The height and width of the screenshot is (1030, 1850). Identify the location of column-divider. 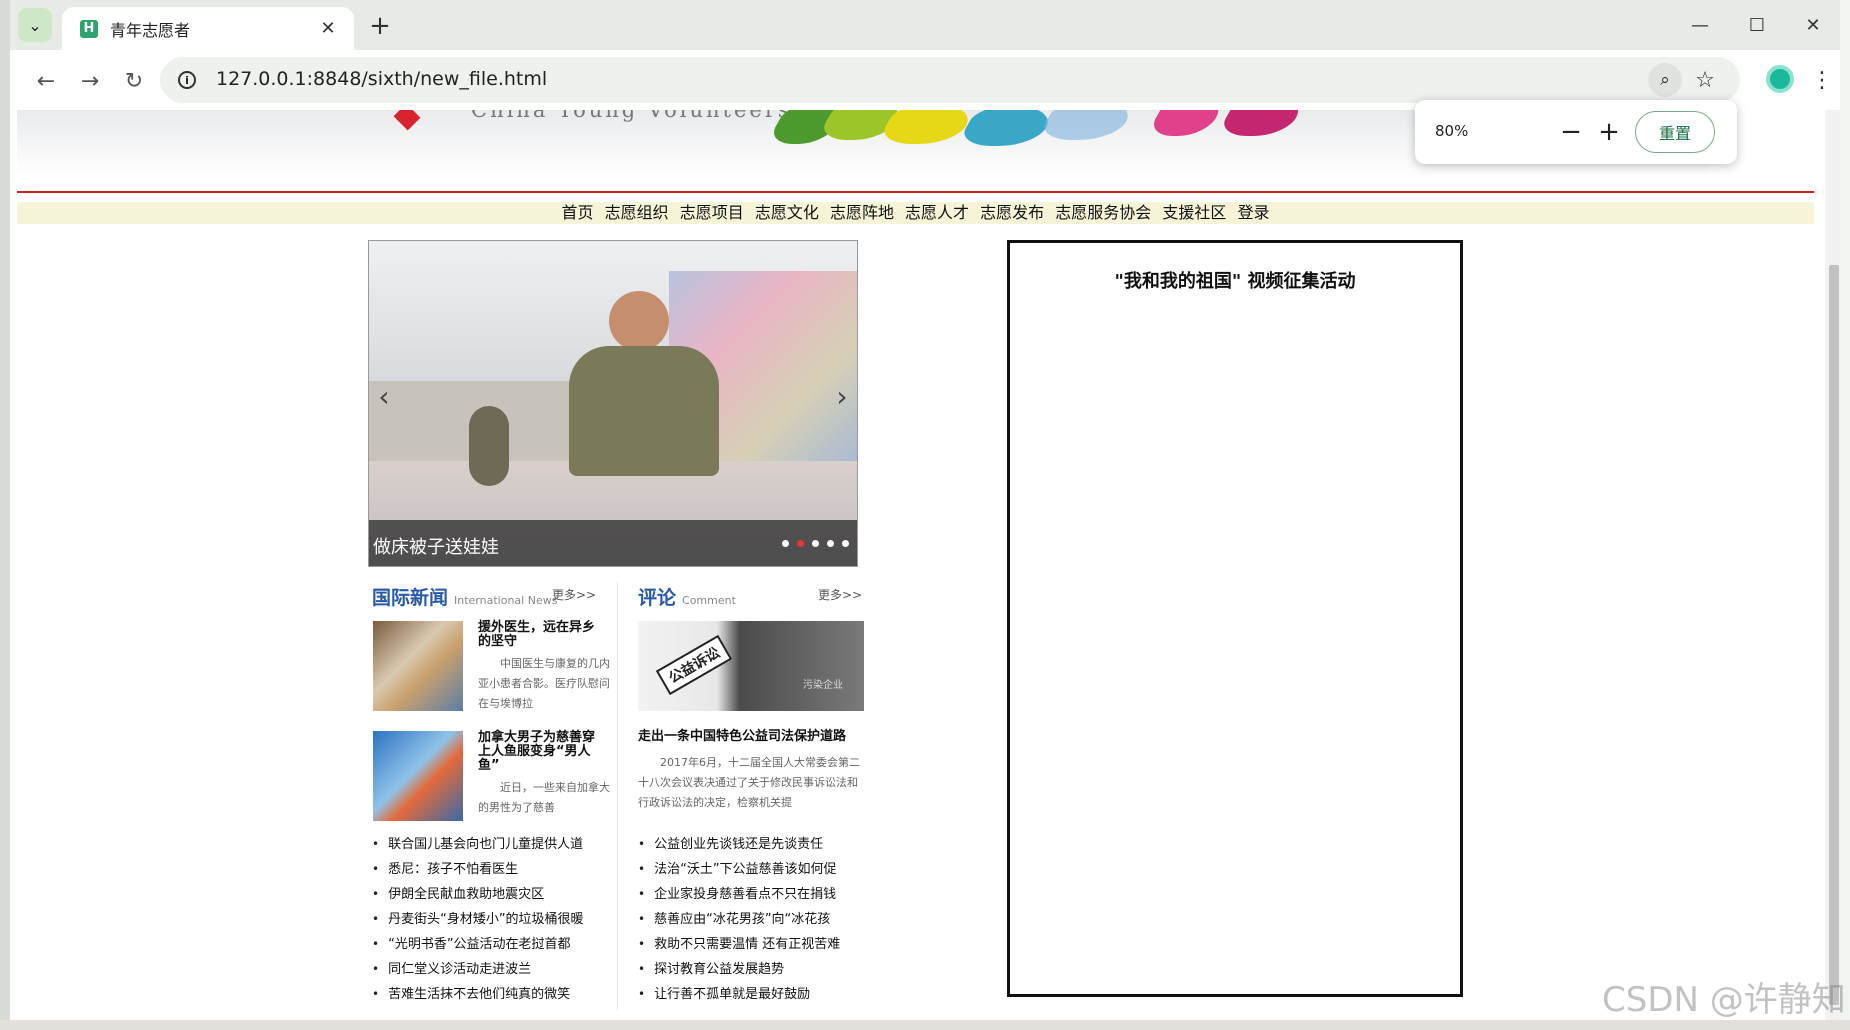
(617, 796).